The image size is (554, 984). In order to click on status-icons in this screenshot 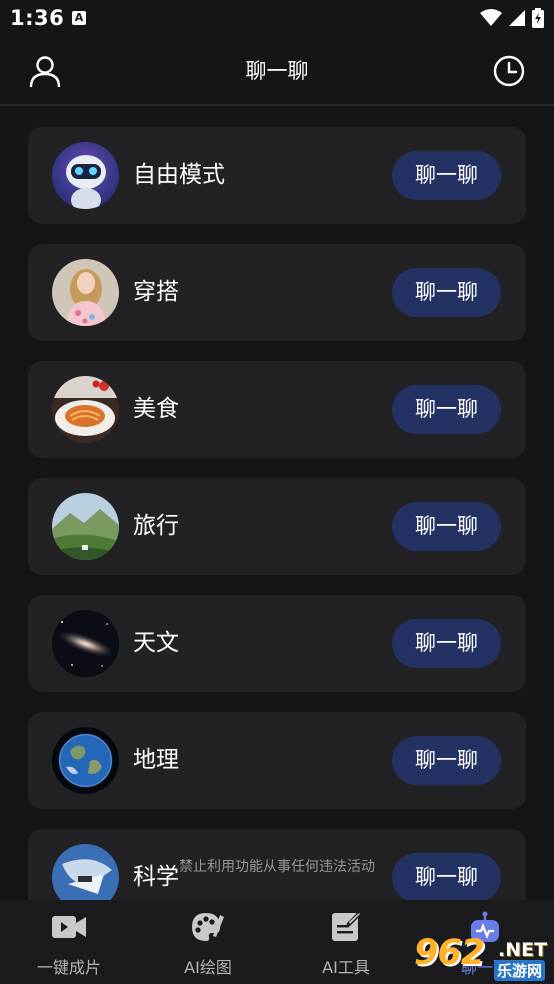, I will do `click(512, 18)`.